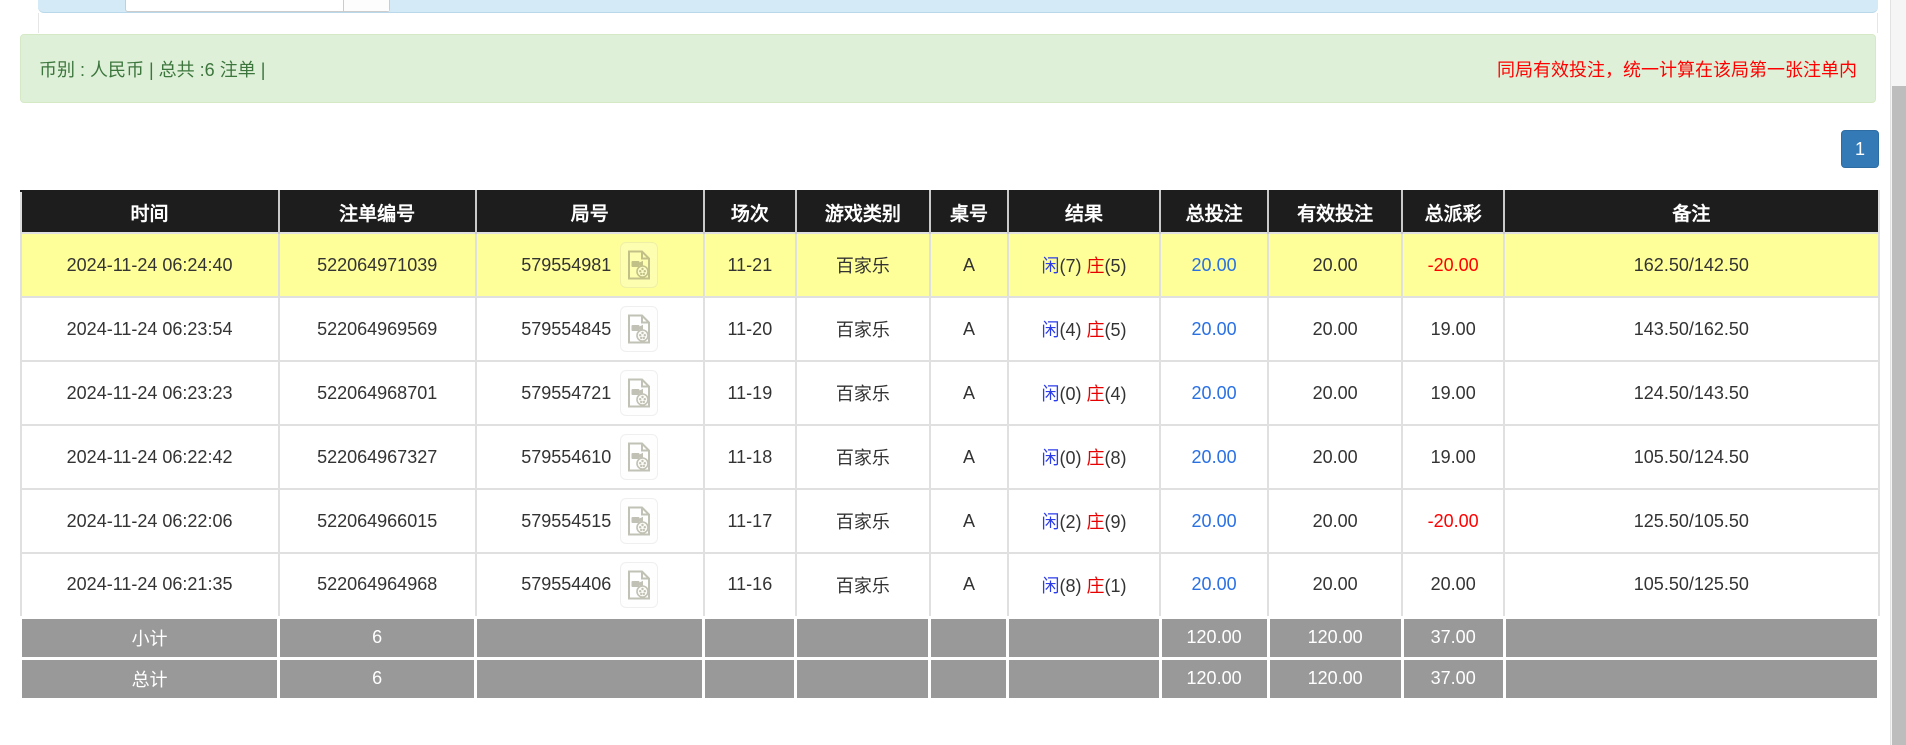  I want to click on currency-summary-text: 币别 : 人民币 | 总共 :6 注单 |, so click(152, 69).